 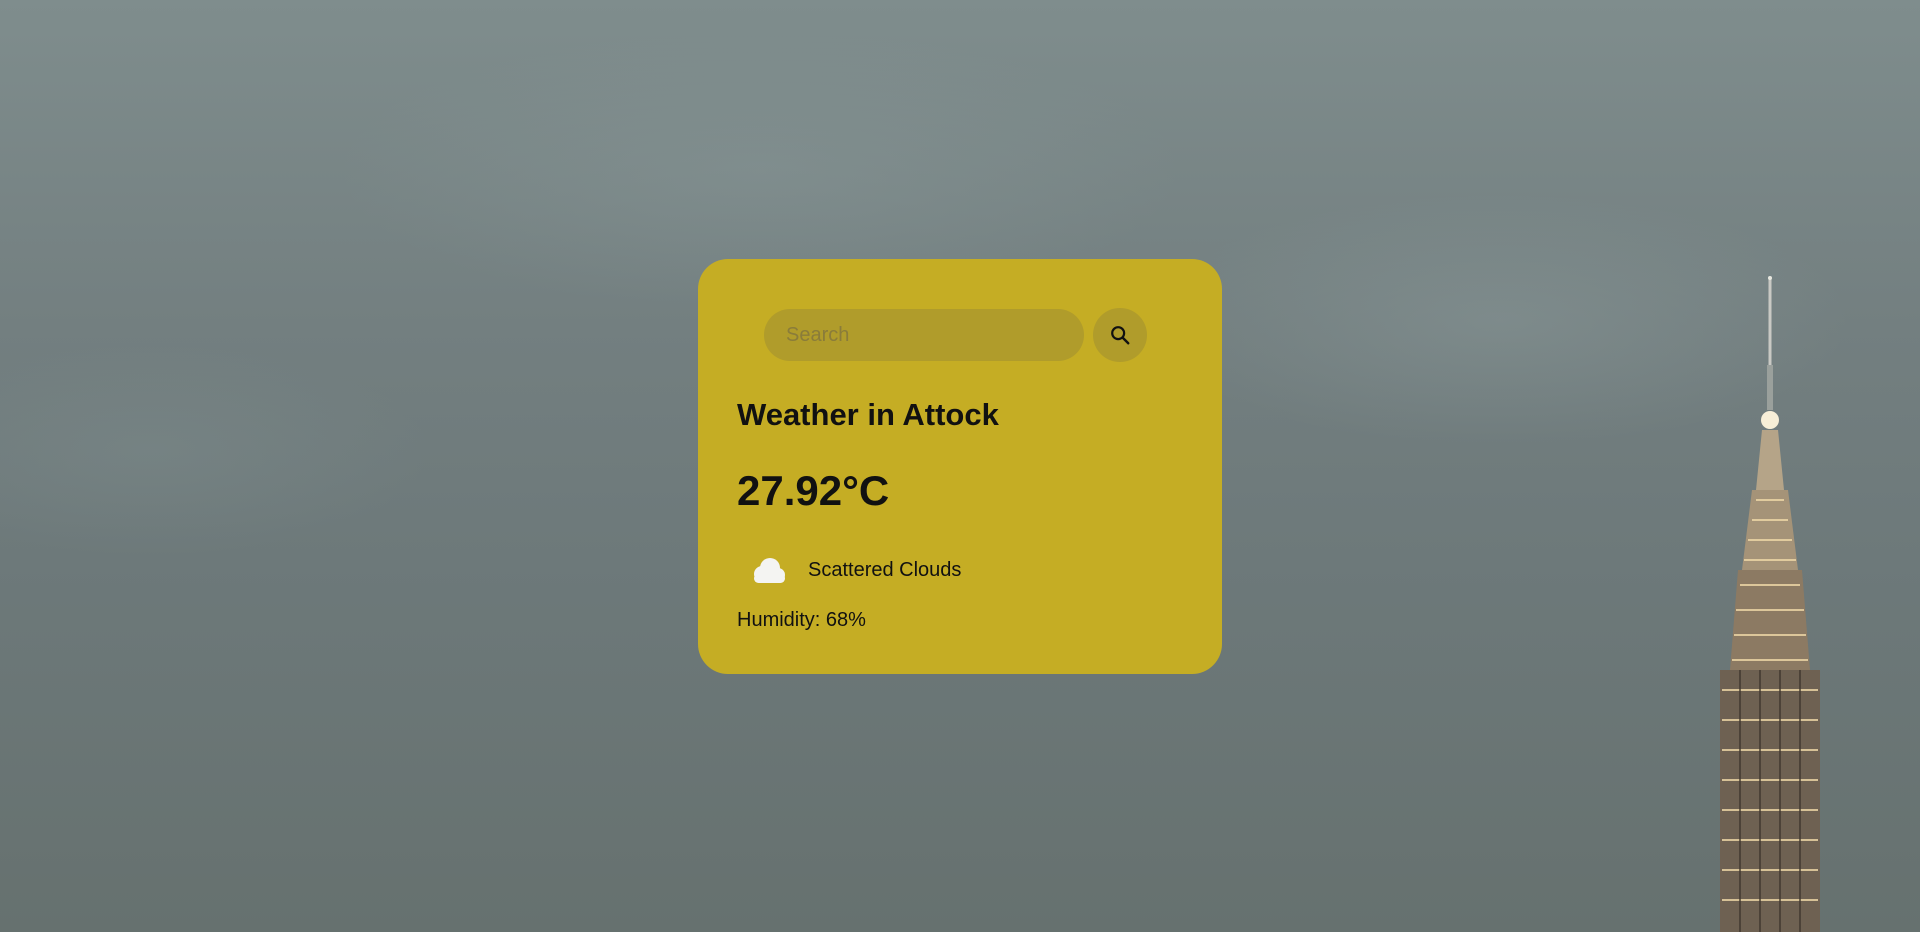 I want to click on temperature: 27.92°C, so click(x=813, y=490).